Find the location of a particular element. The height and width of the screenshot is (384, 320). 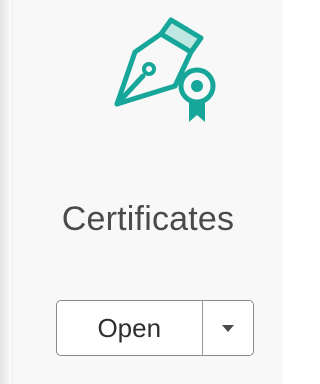

open-split-button: Open is located at coordinates (155, 328).